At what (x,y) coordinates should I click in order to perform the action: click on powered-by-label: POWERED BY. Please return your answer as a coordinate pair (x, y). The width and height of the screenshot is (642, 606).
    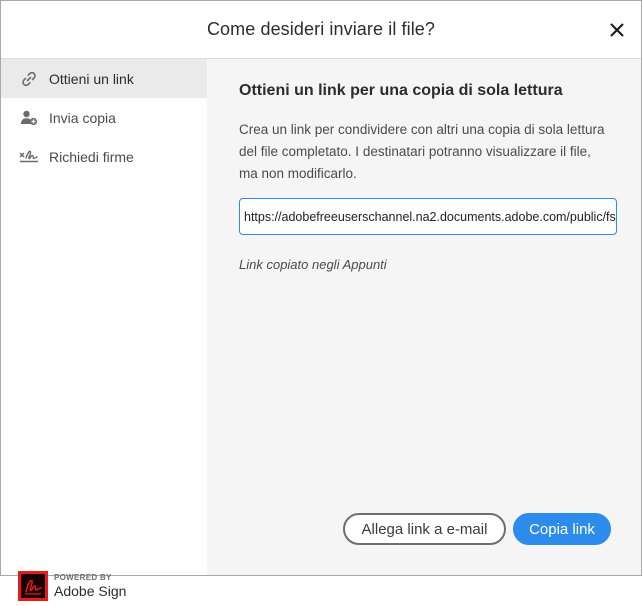
    Looking at the image, I should click on (83, 577).